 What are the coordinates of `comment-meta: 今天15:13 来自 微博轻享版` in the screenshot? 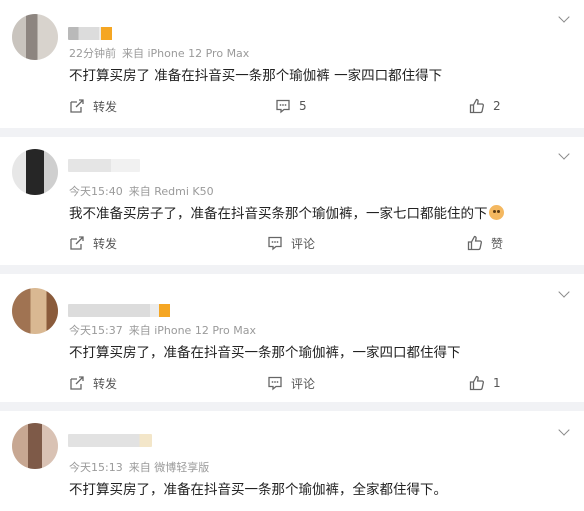 It's located at (139, 467).